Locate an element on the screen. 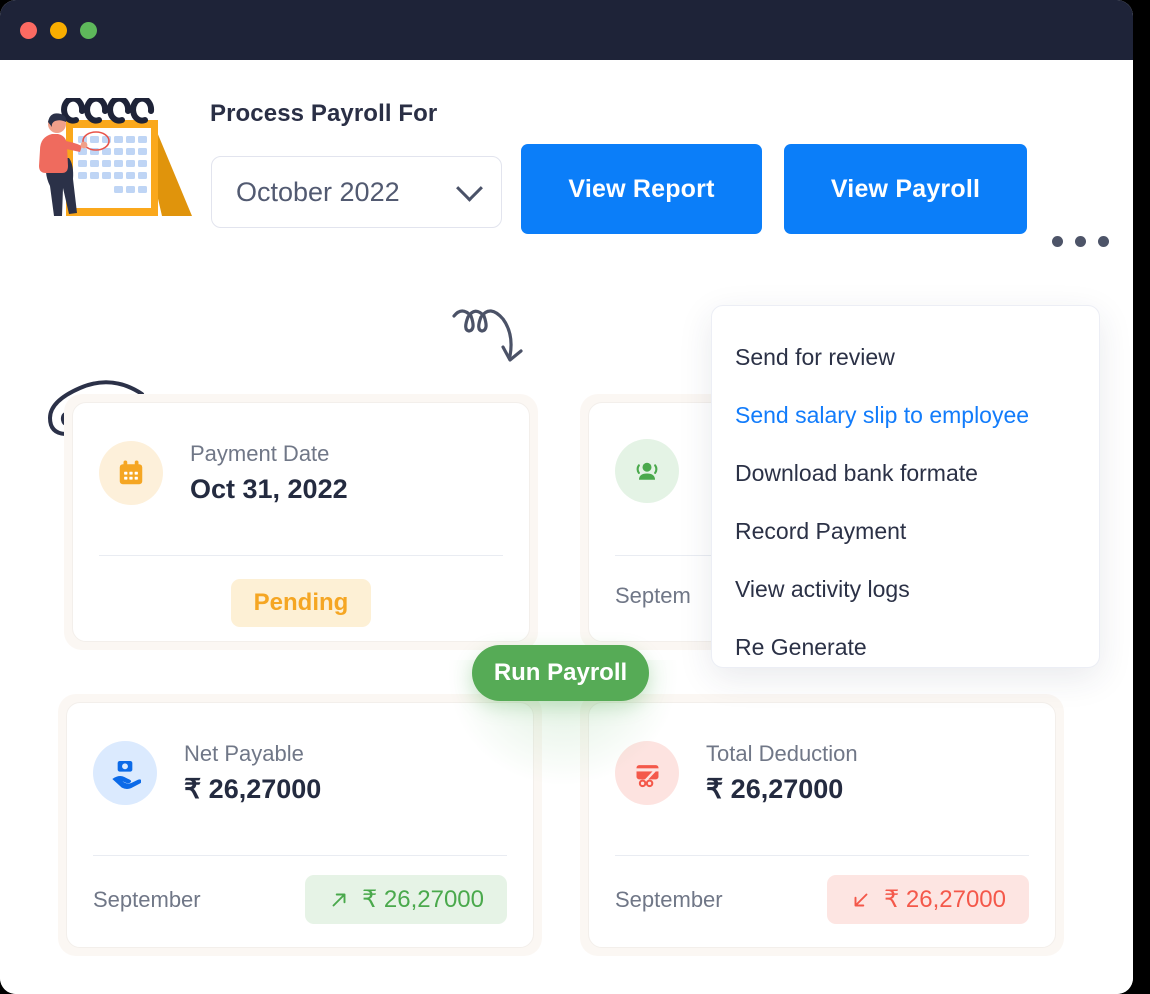 Image resolution: width=1150 pixels, height=994 pixels. payment-date-label: Payment Date is located at coordinates (260, 453).